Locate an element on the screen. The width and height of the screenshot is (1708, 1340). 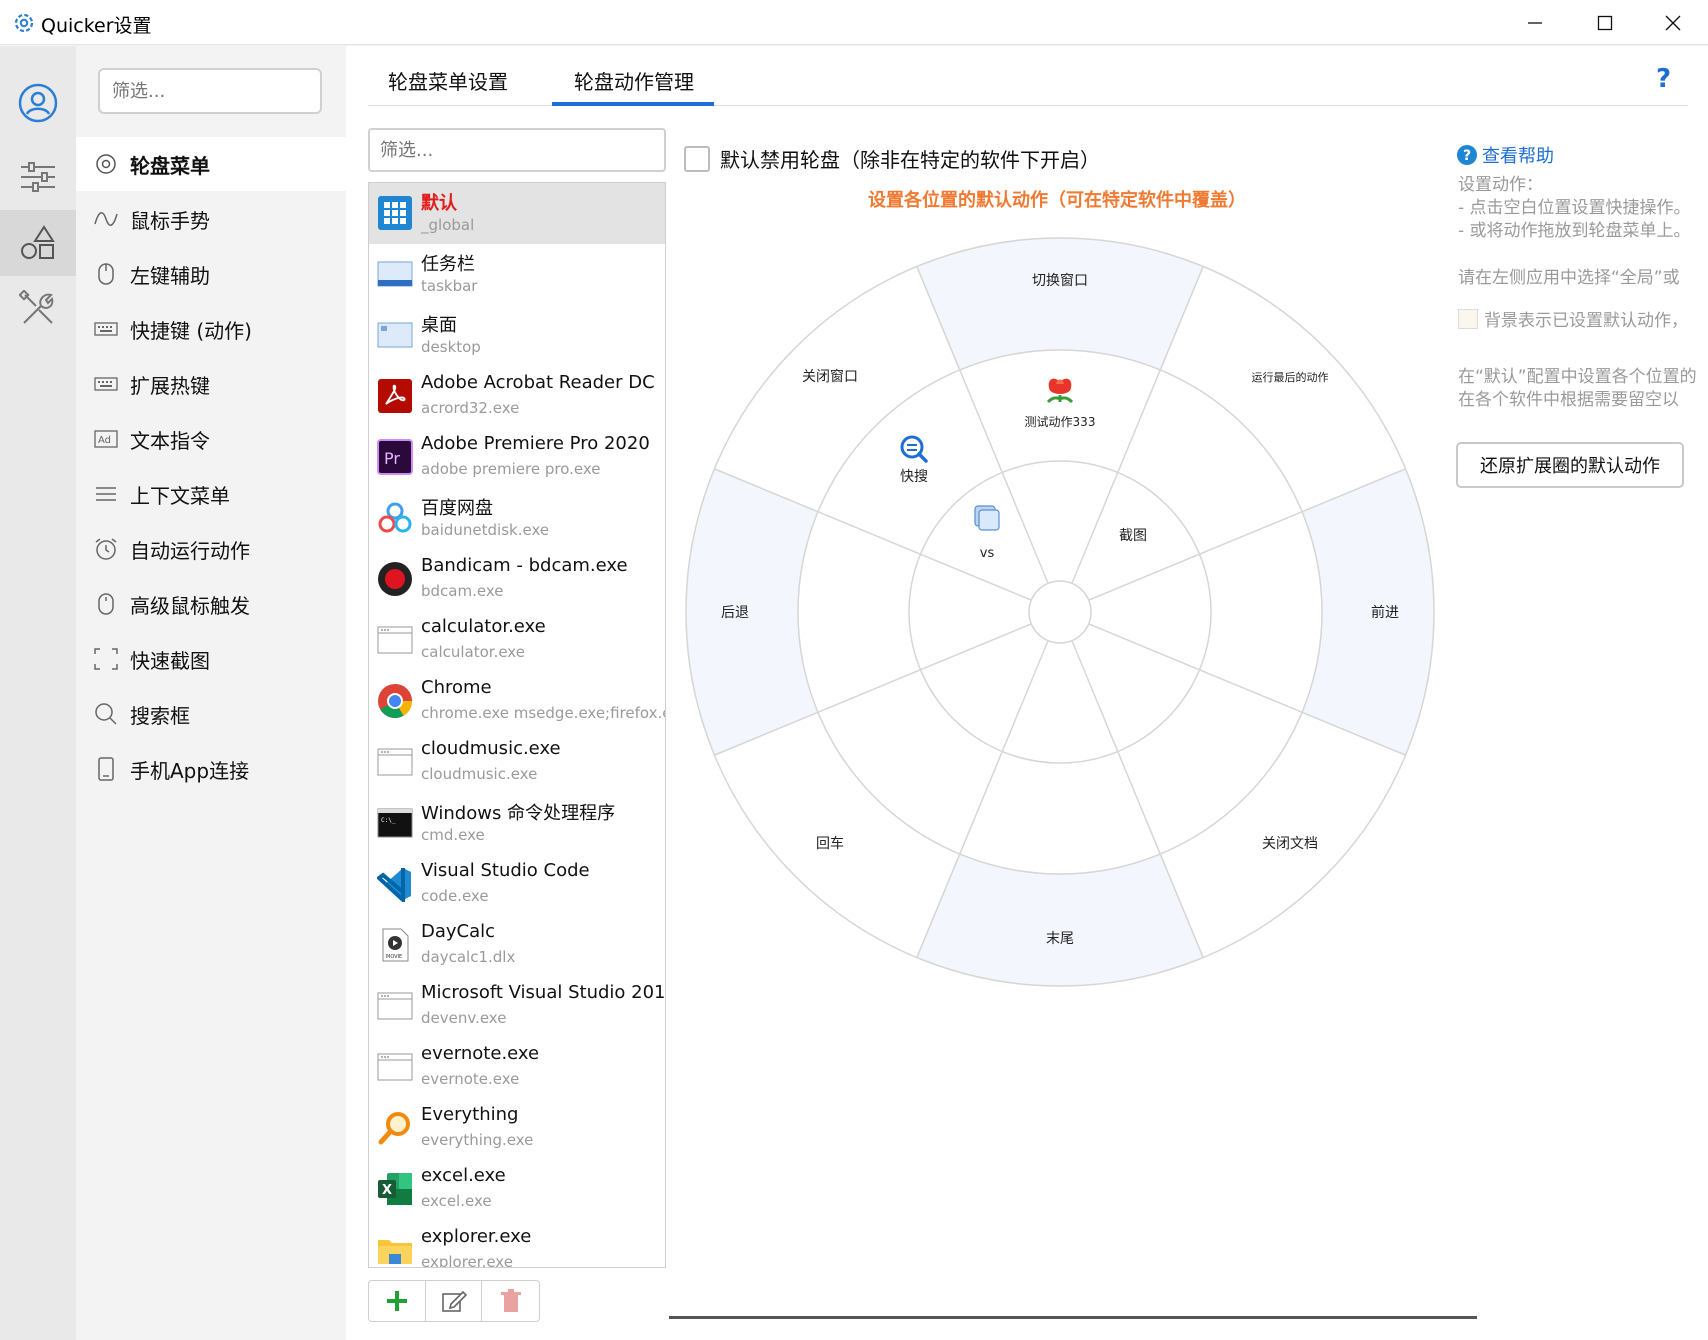
app-name: DayCalc is located at coordinates (458, 931).